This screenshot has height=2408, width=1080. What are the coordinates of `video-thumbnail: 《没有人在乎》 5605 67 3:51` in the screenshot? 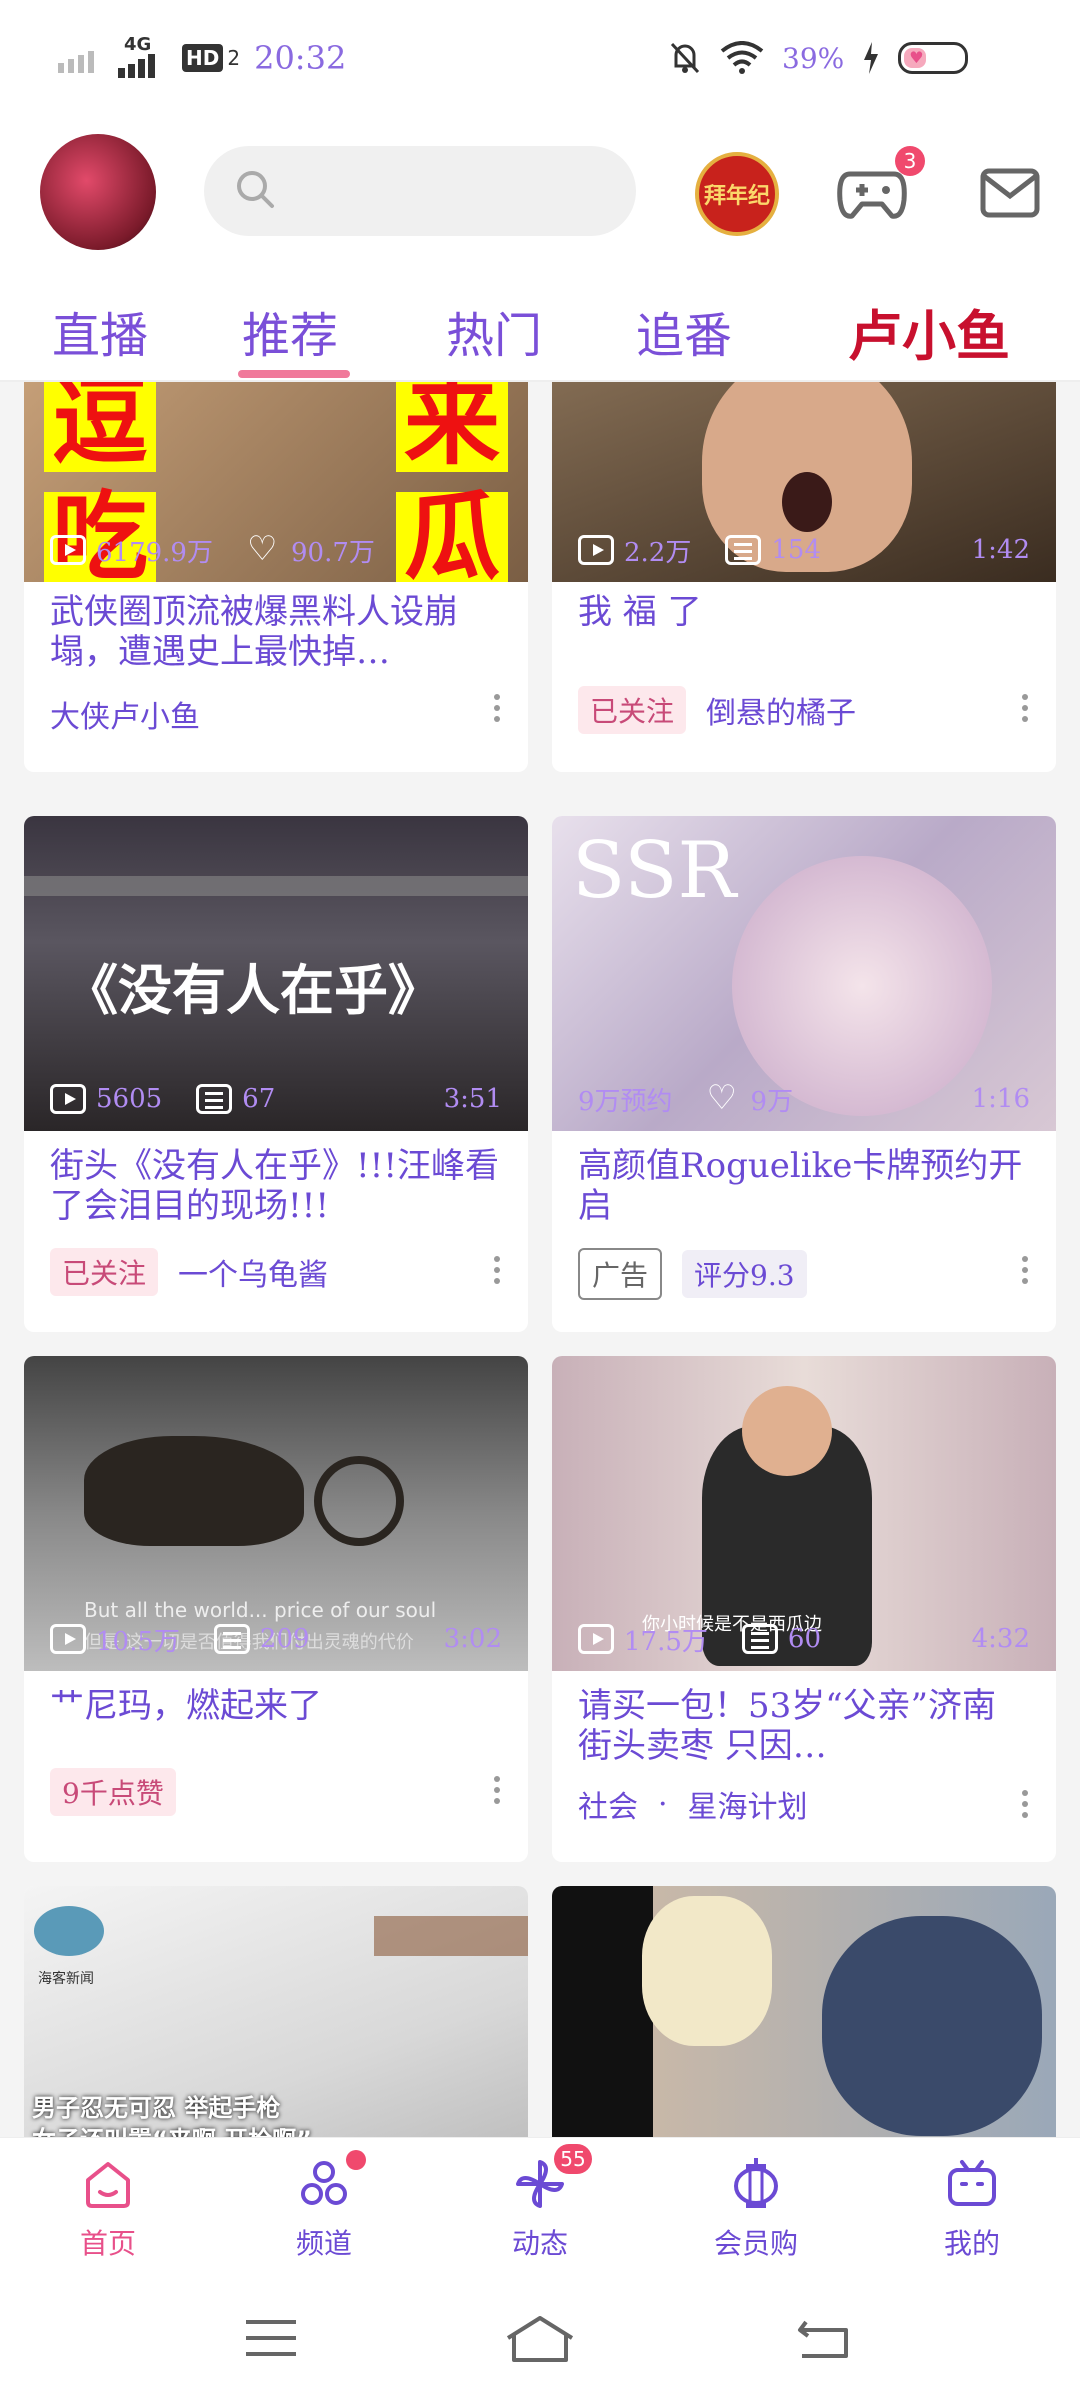 It's located at (276, 973).